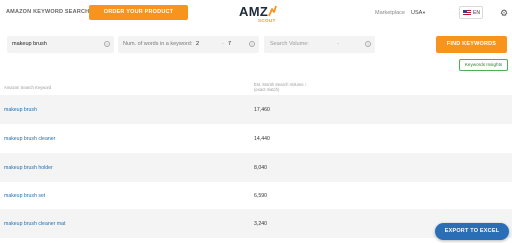  I want to click on table-row: makeup brush cleaner 14,440, so click(256, 138).